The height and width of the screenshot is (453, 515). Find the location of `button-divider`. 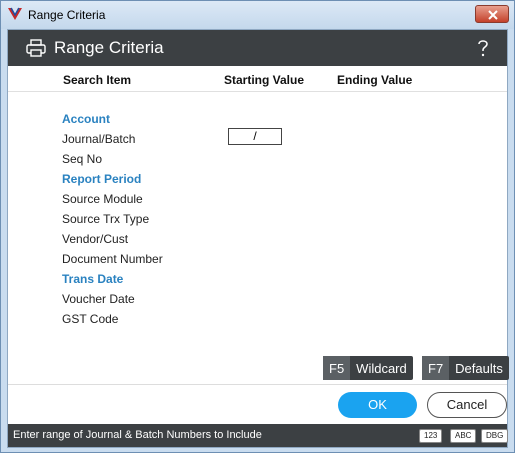

button-divider is located at coordinates (257, 384).